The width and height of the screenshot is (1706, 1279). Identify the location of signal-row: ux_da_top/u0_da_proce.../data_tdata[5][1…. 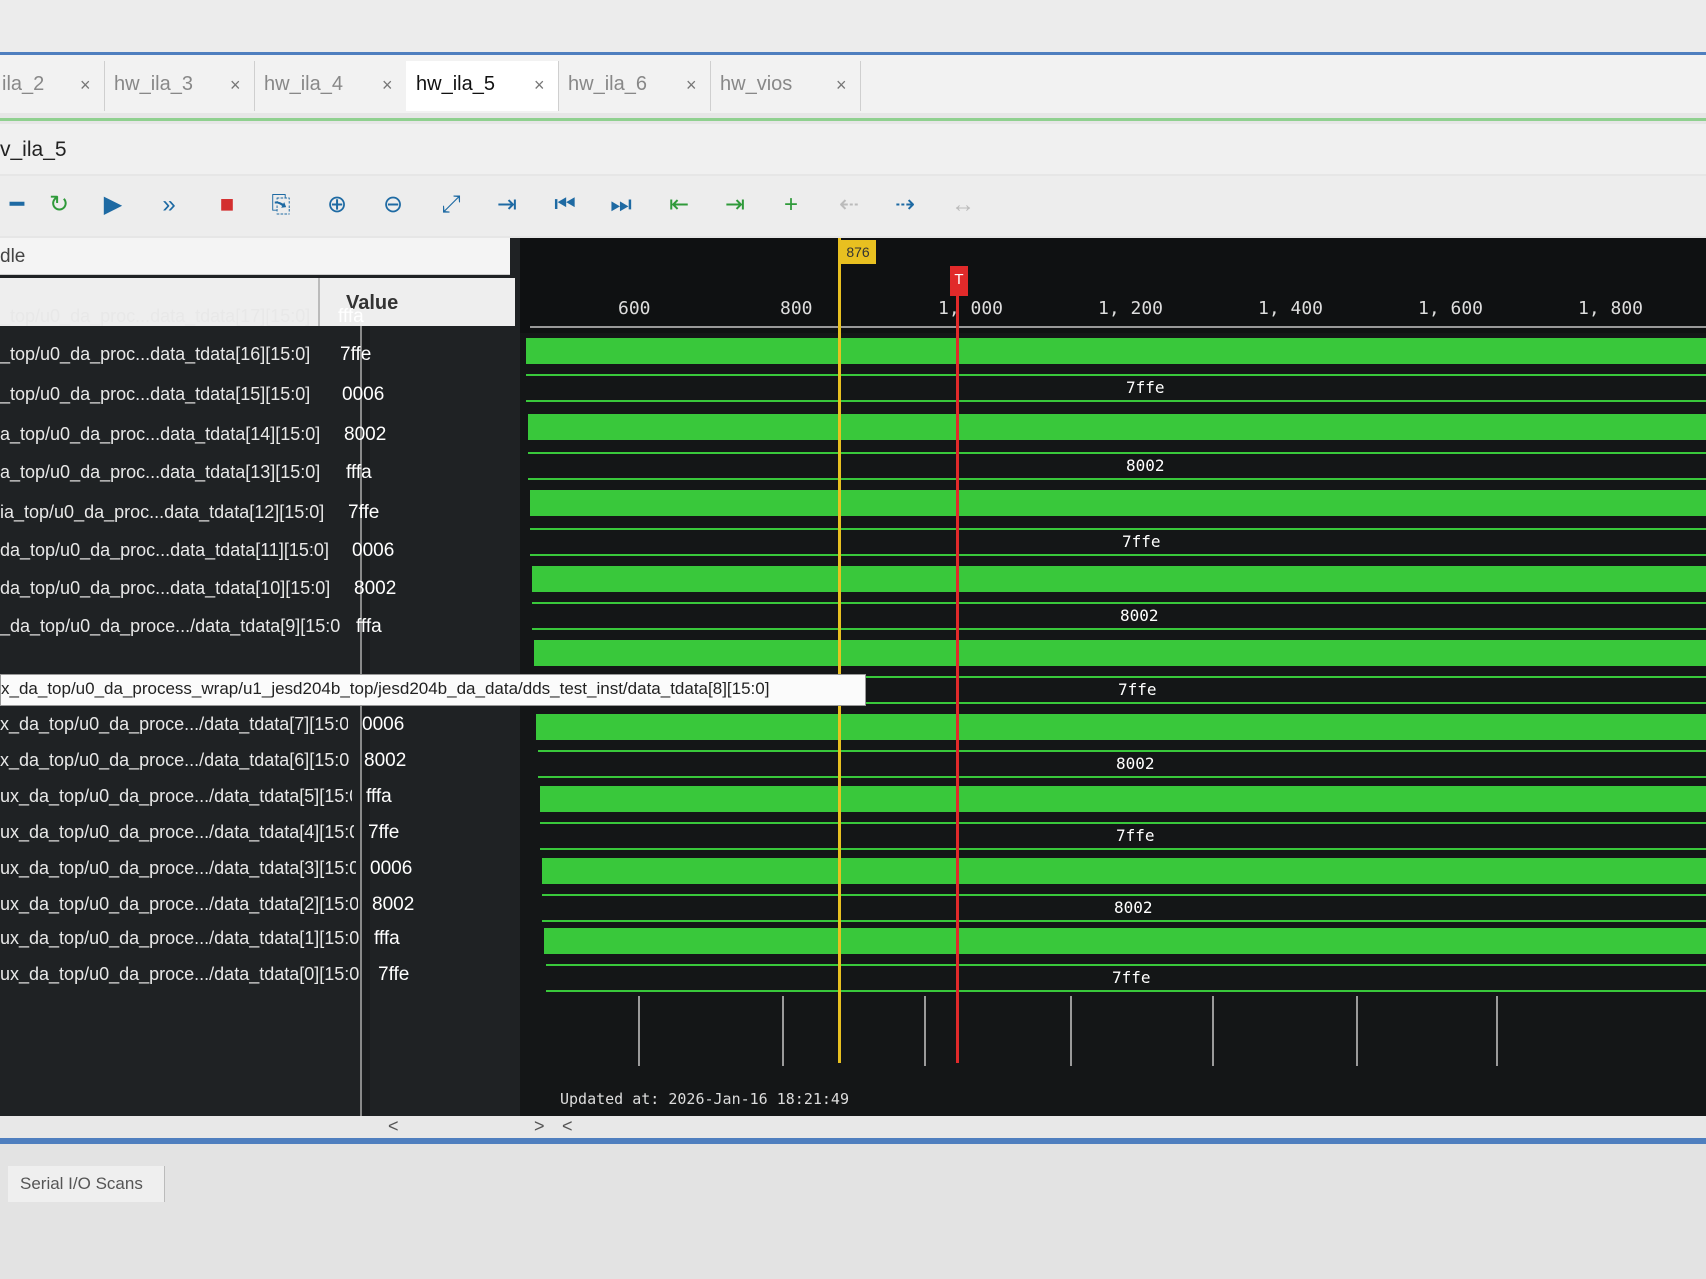
(260, 798).